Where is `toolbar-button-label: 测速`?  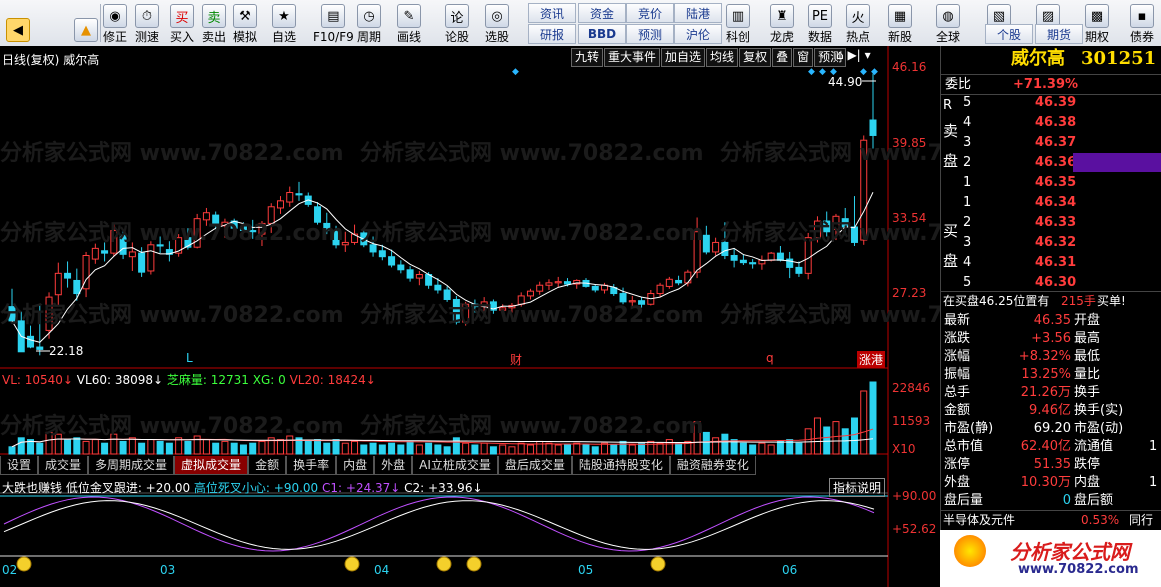
toolbar-button-label: 测速 is located at coordinates (147, 37).